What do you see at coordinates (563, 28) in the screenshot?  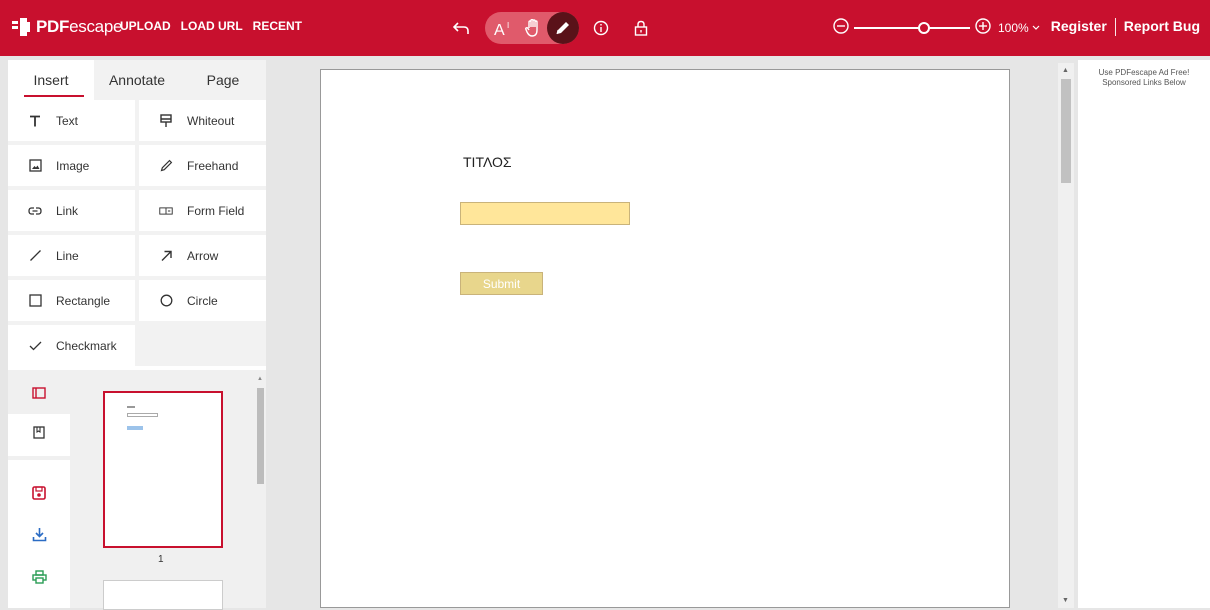 I see `pencil-icon` at bounding box center [563, 28].